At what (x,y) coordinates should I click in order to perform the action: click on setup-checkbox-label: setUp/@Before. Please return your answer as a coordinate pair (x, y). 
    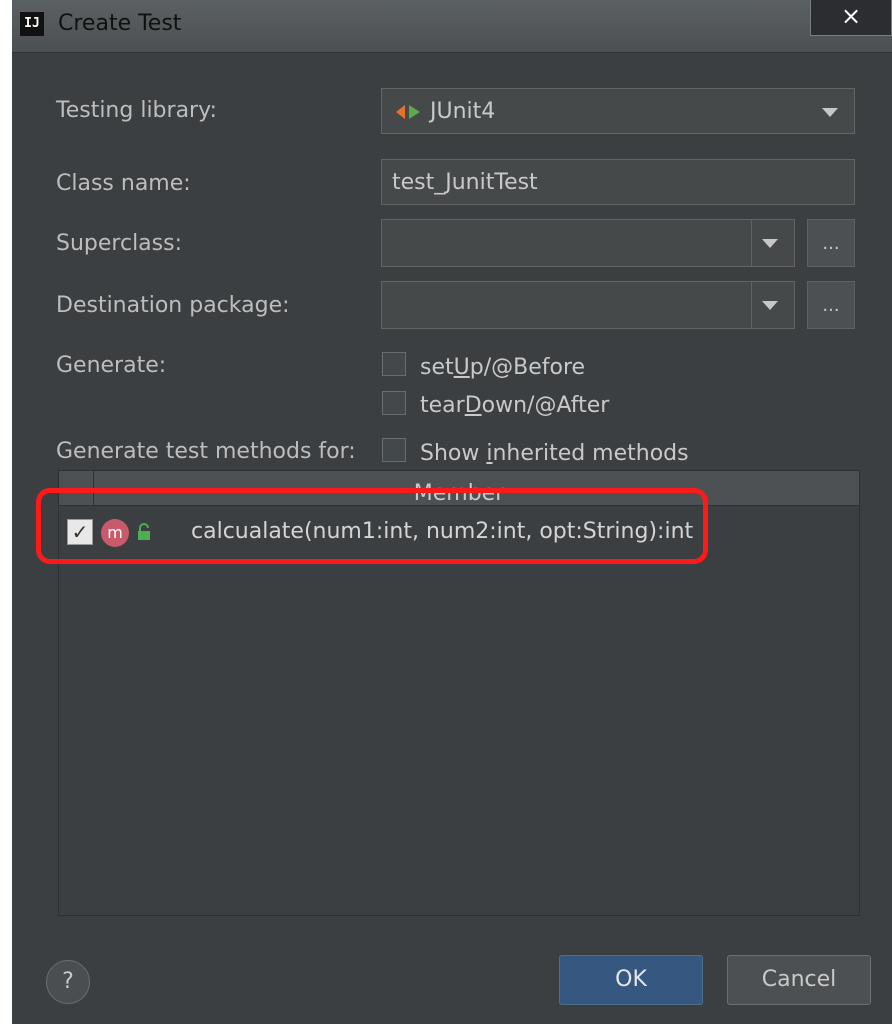
    Looking at the image, I should click on (502, 367).